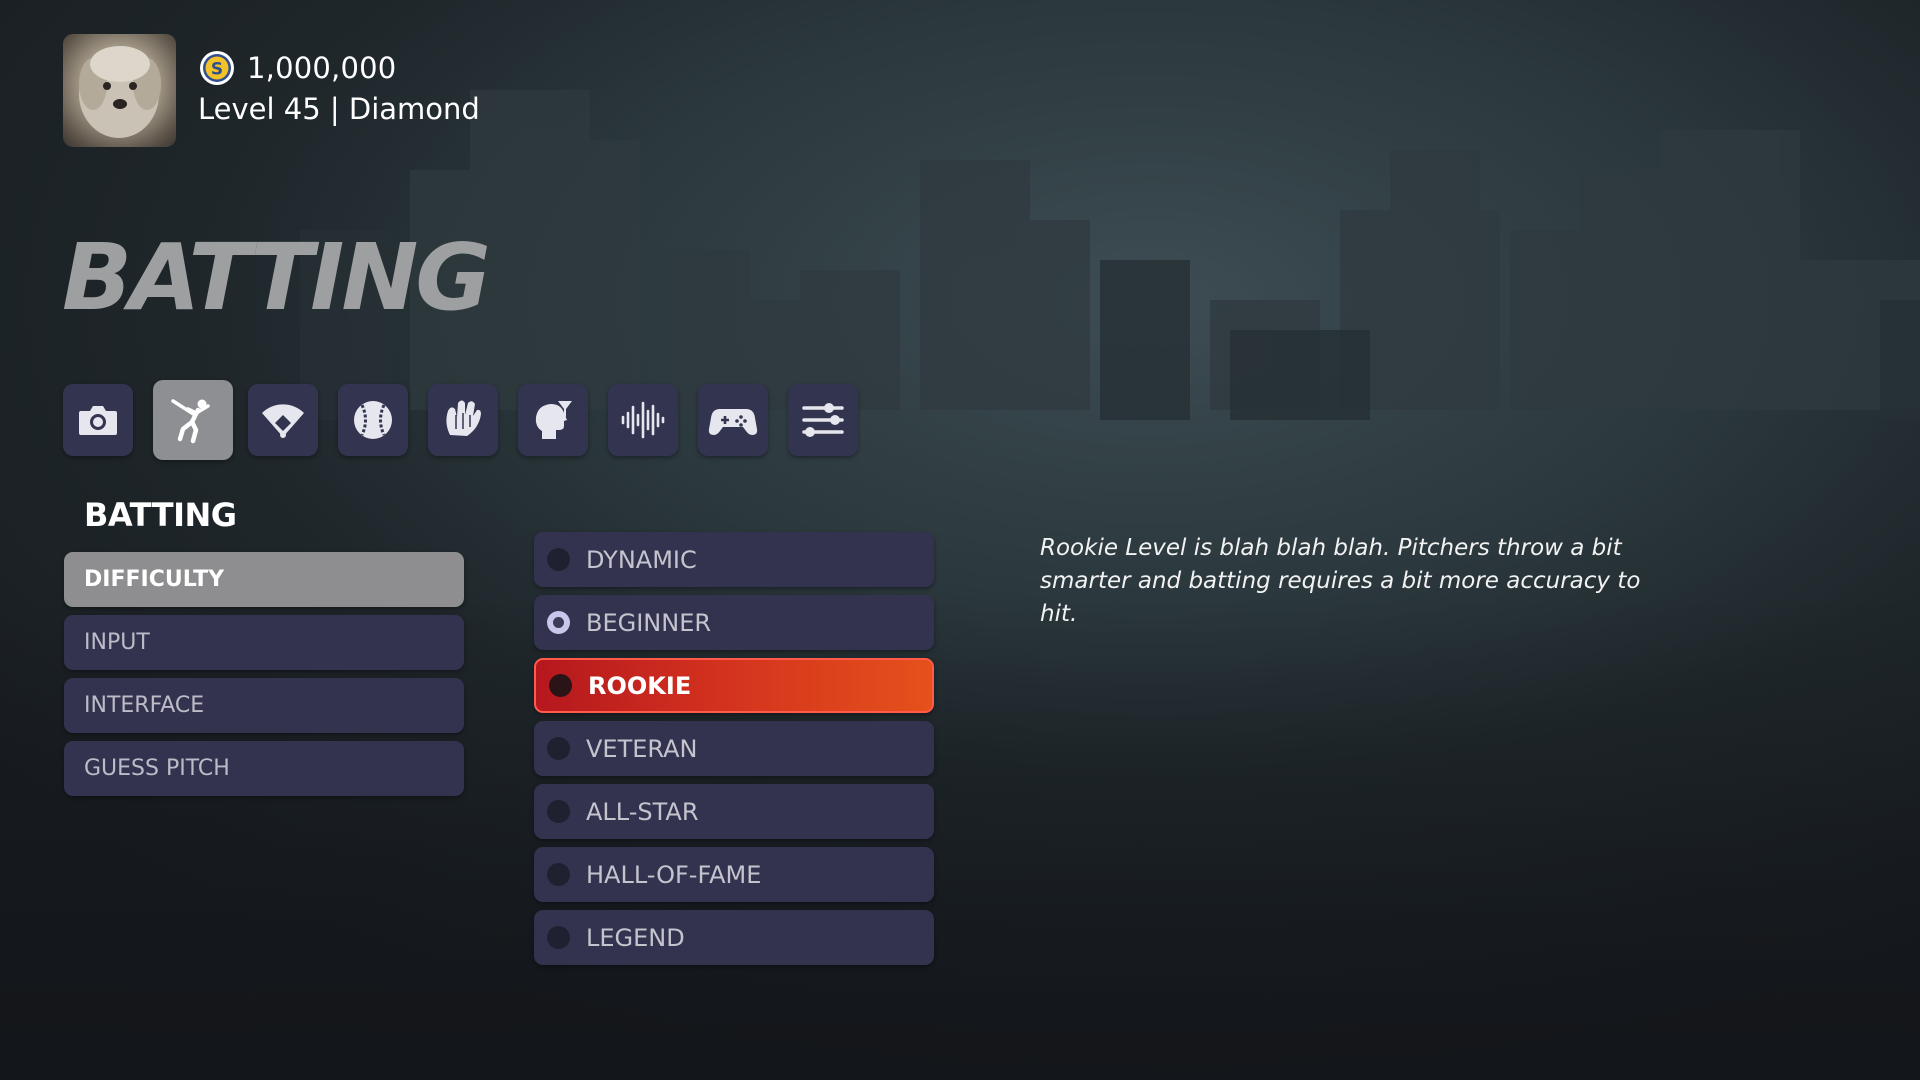 This screenshot has width=1920, height=1080. I want to click on option-label: HALL-OF-FAME, so click(674, 874).